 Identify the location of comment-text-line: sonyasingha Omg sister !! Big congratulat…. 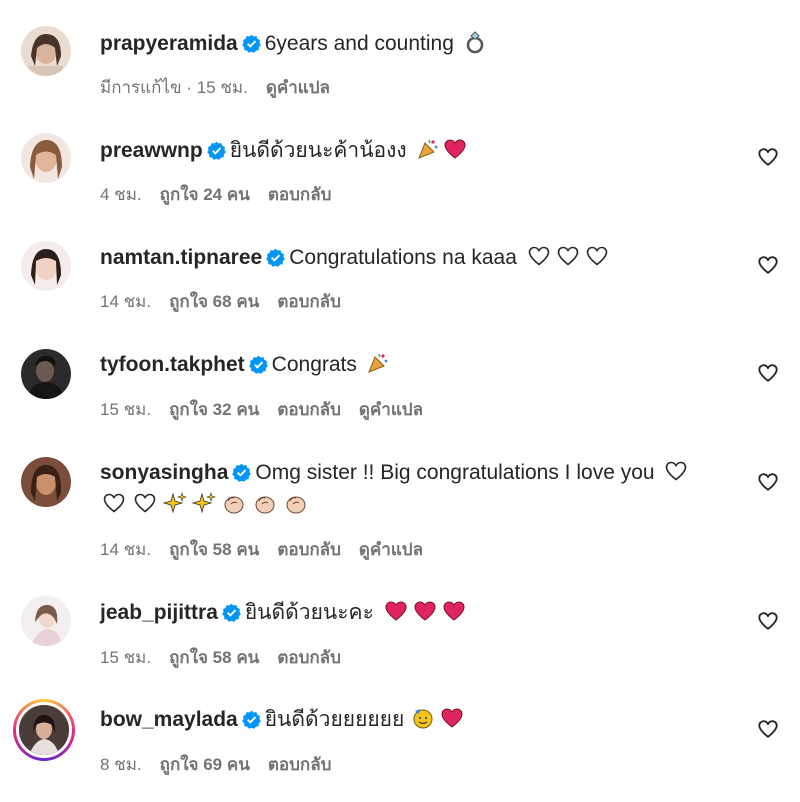
(420, 473).